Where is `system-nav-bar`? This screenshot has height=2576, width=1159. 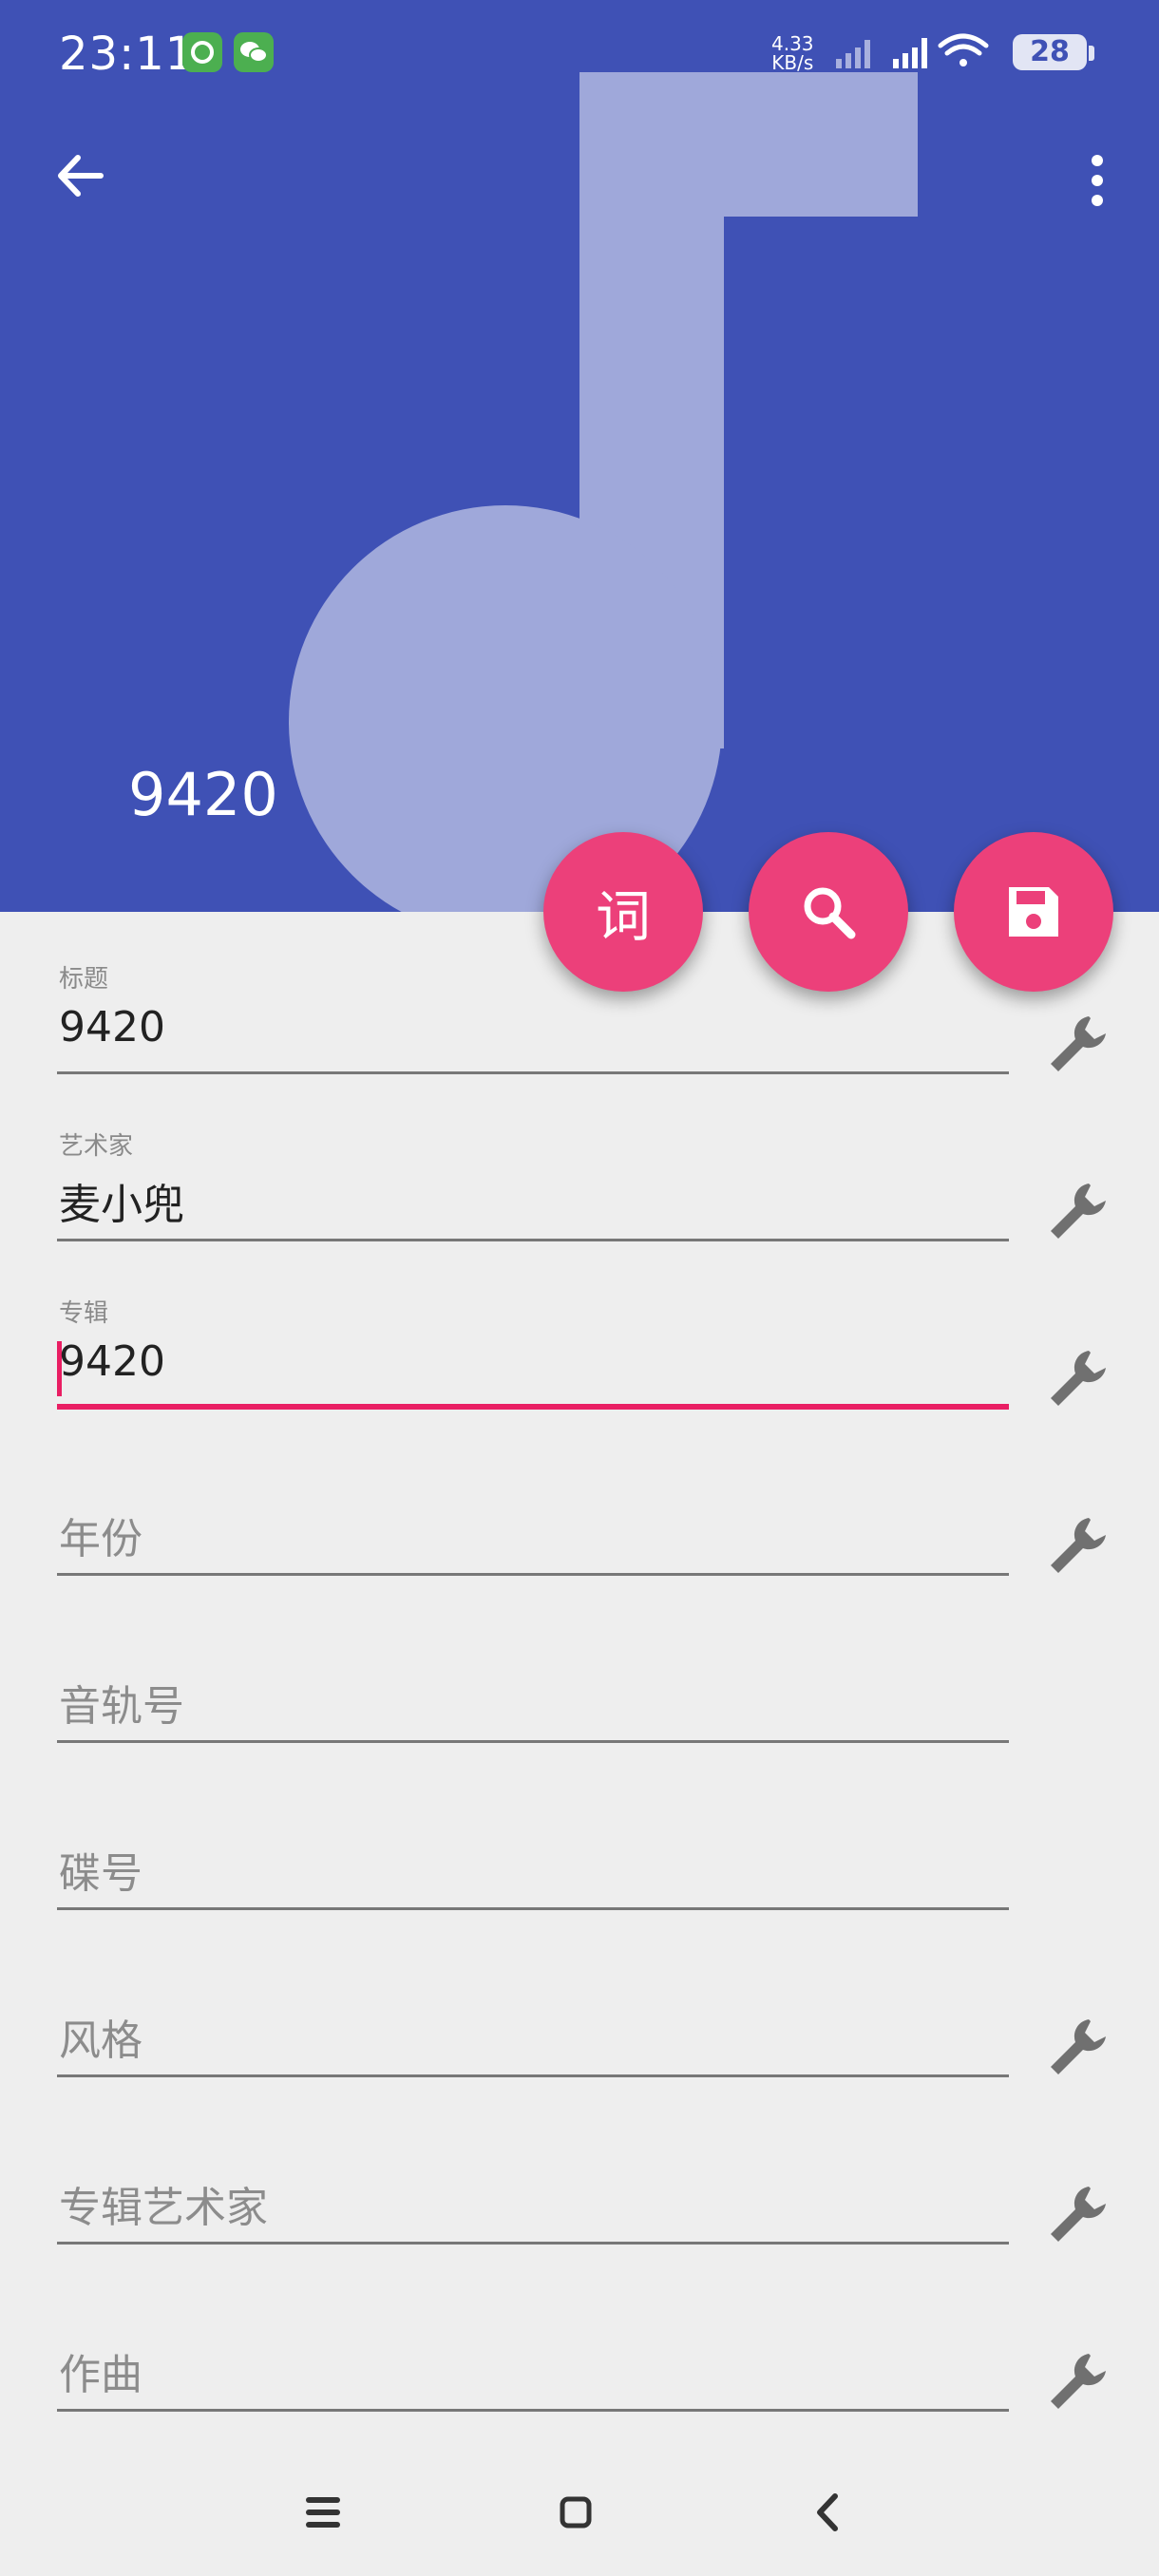
system-nav-bar is located at coordinates (579, 2513).